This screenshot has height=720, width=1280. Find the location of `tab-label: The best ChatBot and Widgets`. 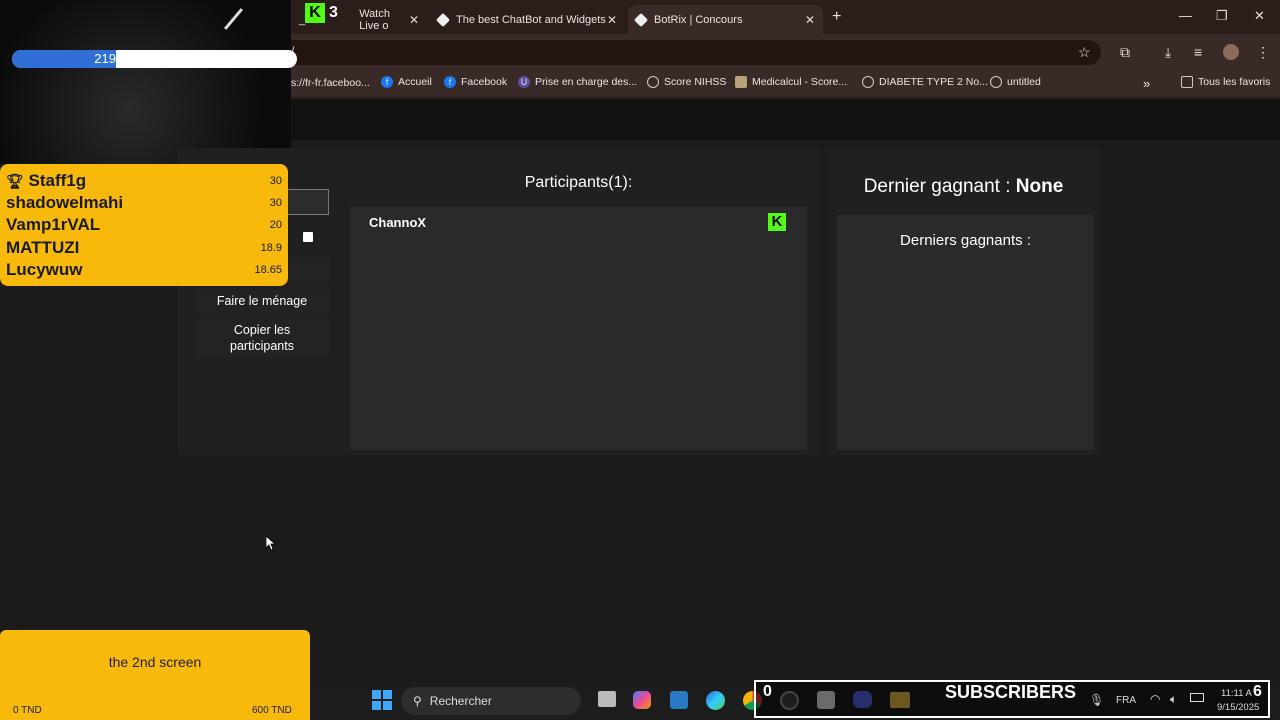

tab-label: The best ChatBot and Widgets is located at coordinates (531, 19).